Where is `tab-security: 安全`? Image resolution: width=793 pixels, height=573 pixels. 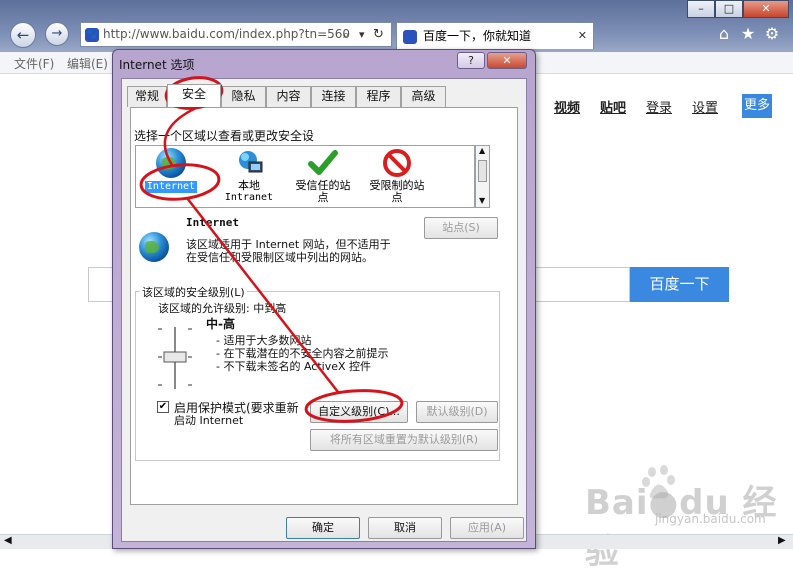
tab-security: 安全 is located at coordinates (194, 95).